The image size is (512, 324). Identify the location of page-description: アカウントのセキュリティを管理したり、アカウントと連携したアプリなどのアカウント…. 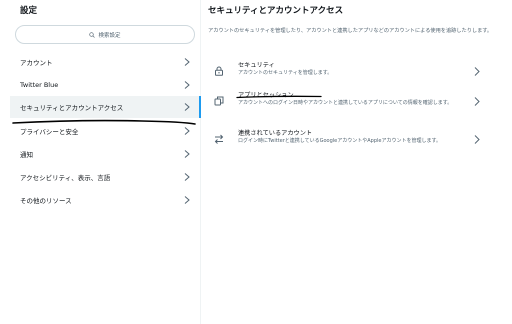
(350, 31).